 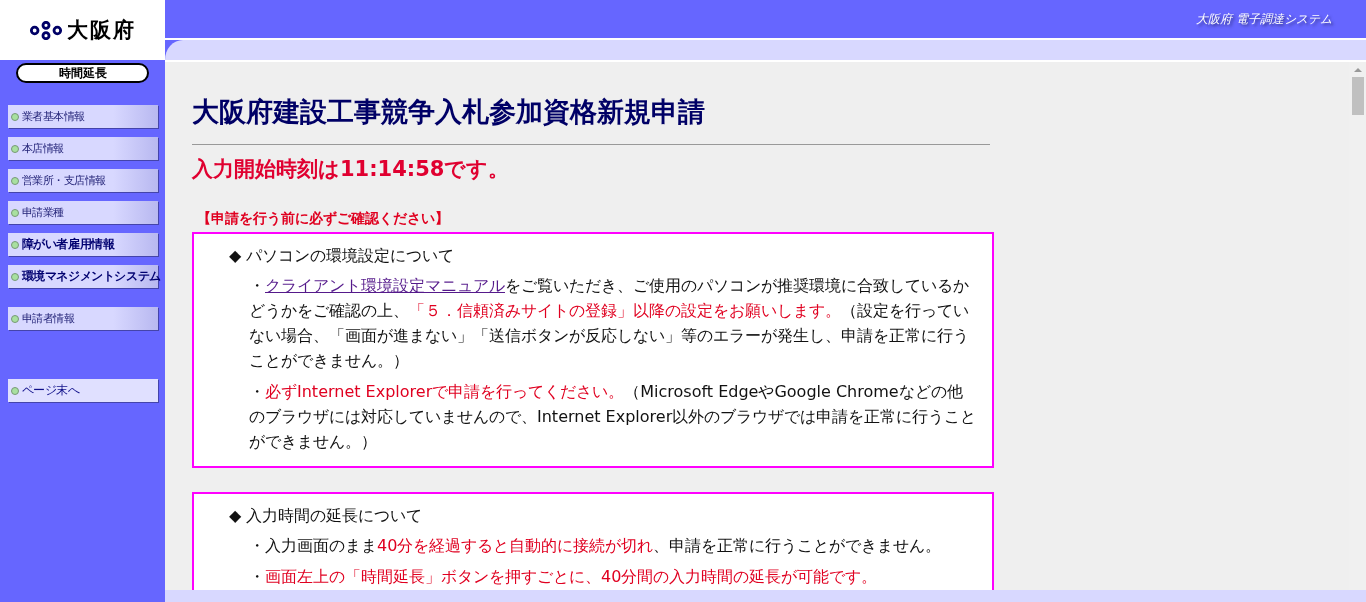 I want to click on notice-paragraph: ・クライアント環境設定マニュアルをご覧いただき、ご使用のパソコンが推奨環境に合致しているかどうかをご確認の上、「５．信頼済みサイトの登録」以降の設定をお願いします。（設定を行っていない場合、「画面が進まない」「送信ボタンが反応しない」等のエラーが発生し、申請を正常に行うことができません。）, so click(x=609, y=323).